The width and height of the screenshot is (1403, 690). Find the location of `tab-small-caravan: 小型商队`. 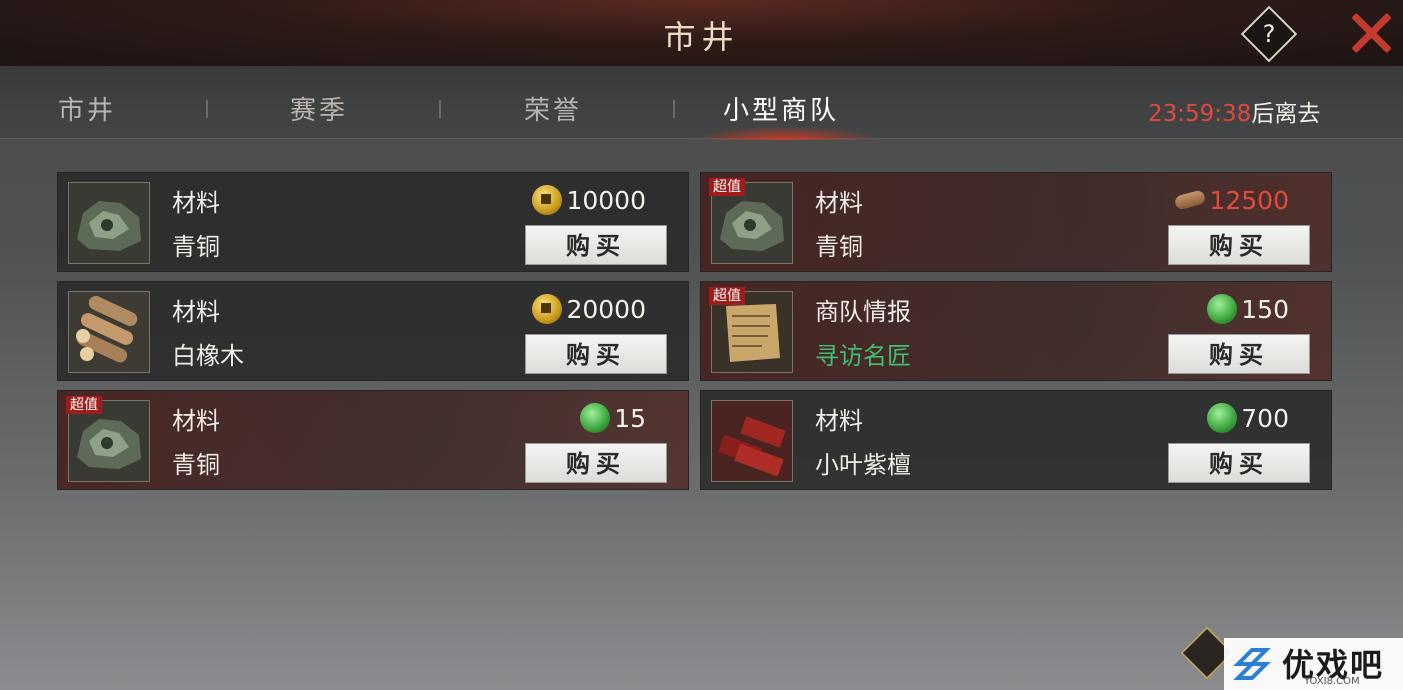

tab-small-caravan: 小型商队 is located at coordinates (781, 108).